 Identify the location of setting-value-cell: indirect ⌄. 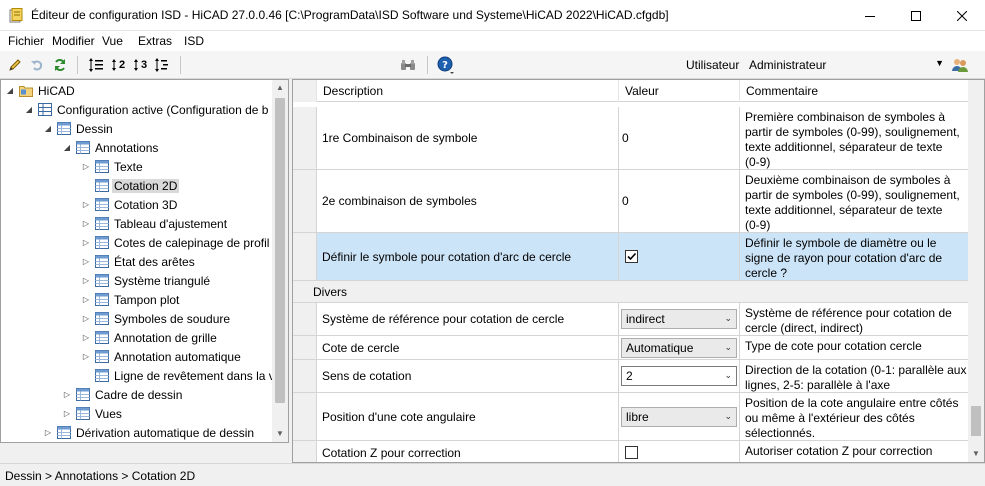
(679, 319).